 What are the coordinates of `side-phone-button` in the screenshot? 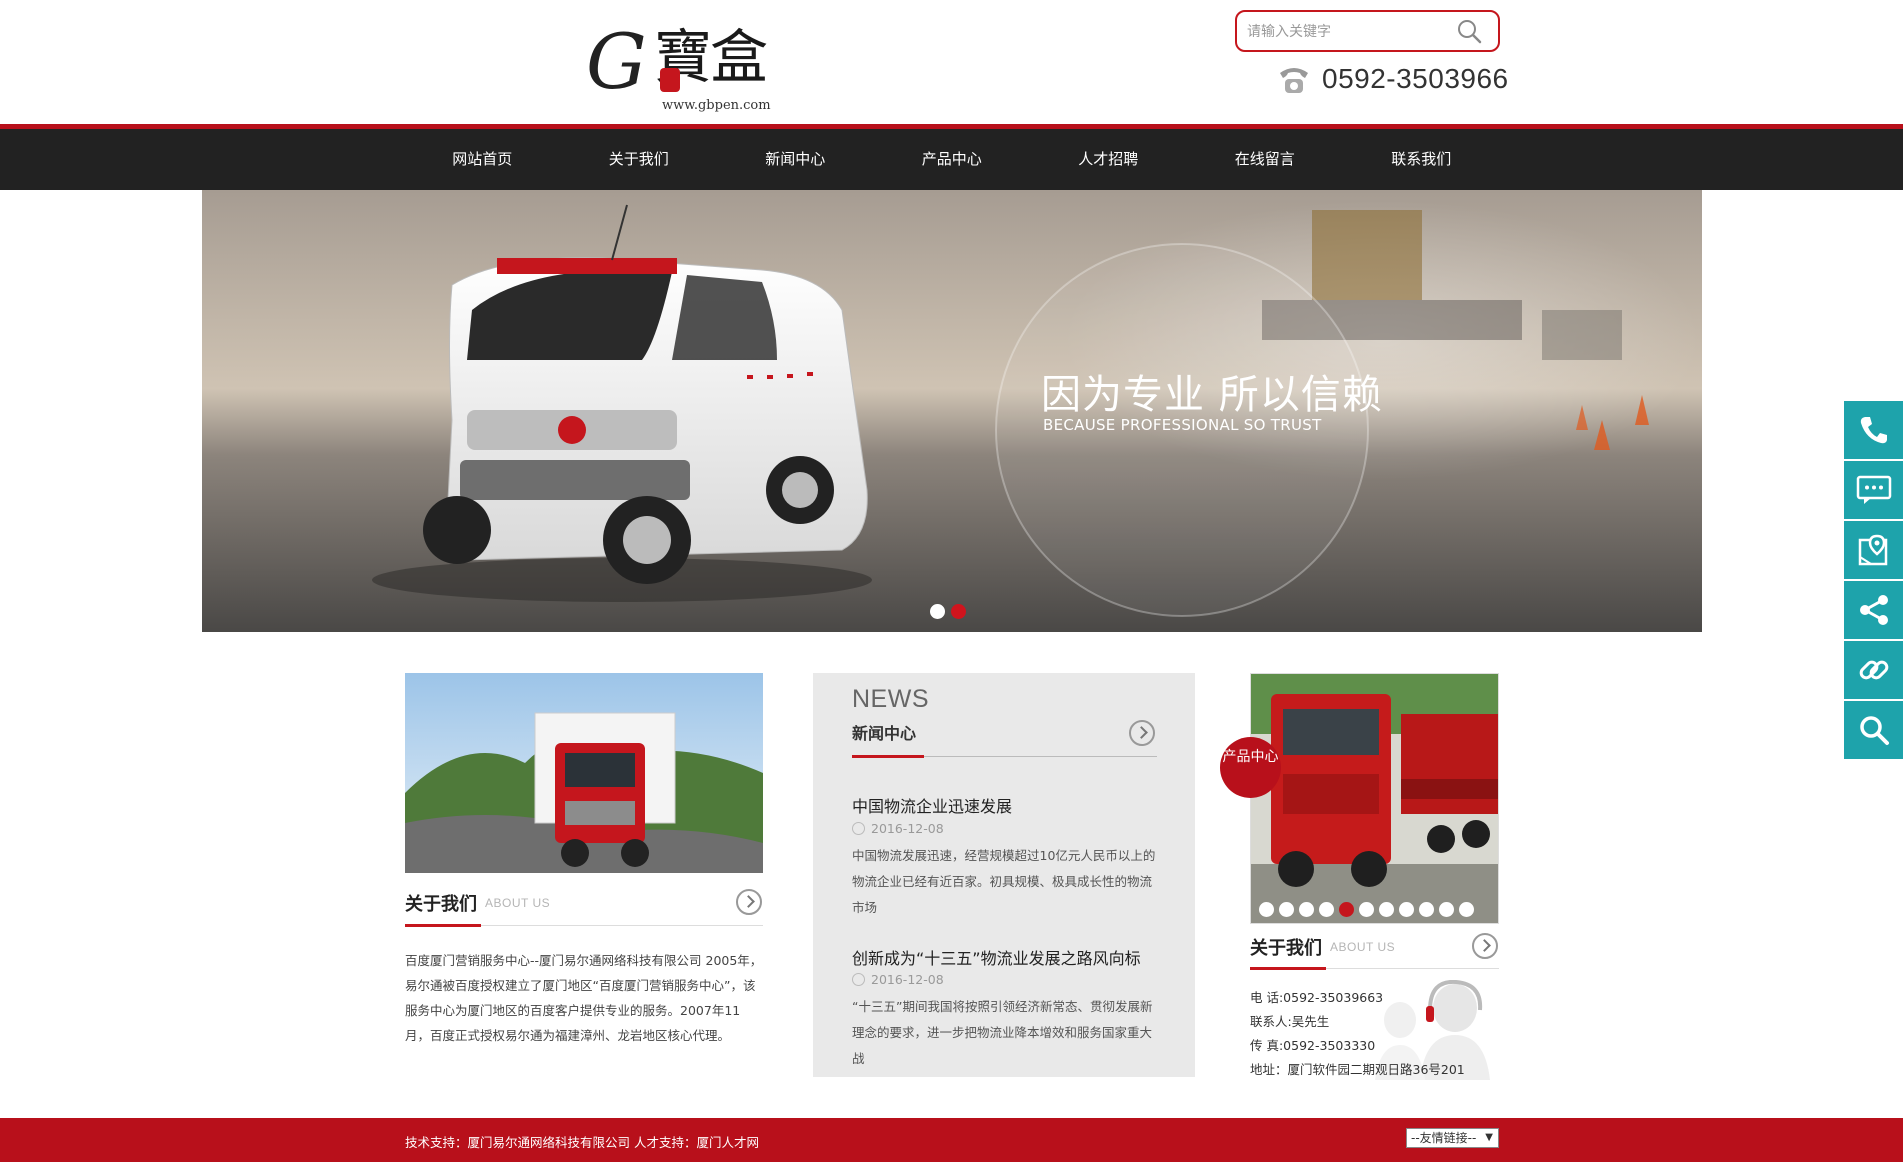 It's located at (1873, 430).